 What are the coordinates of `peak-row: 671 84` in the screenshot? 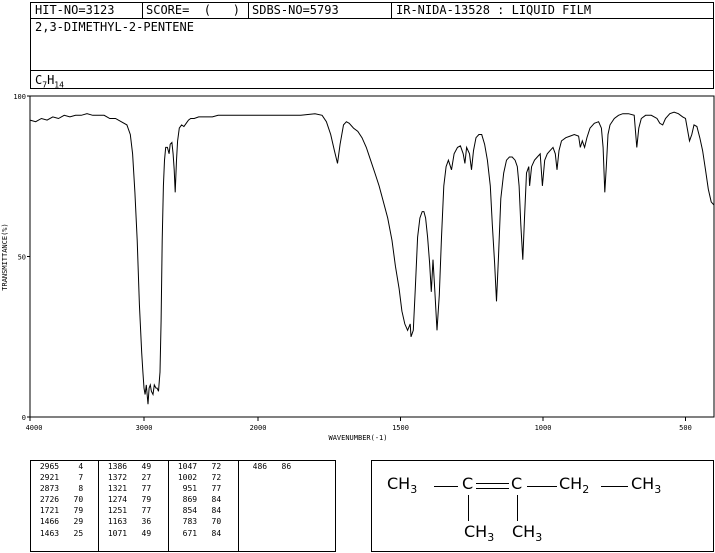 It's located at (203, 533).